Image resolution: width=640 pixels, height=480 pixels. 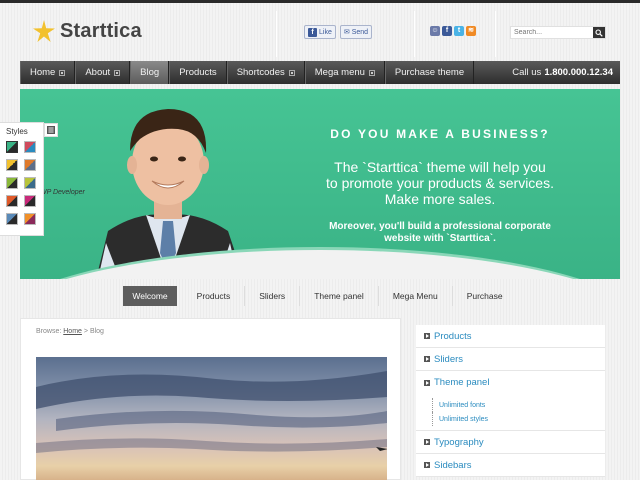 I want to click on subnav-item-theme-panel: Theme panel, so click(x=339, y=296).